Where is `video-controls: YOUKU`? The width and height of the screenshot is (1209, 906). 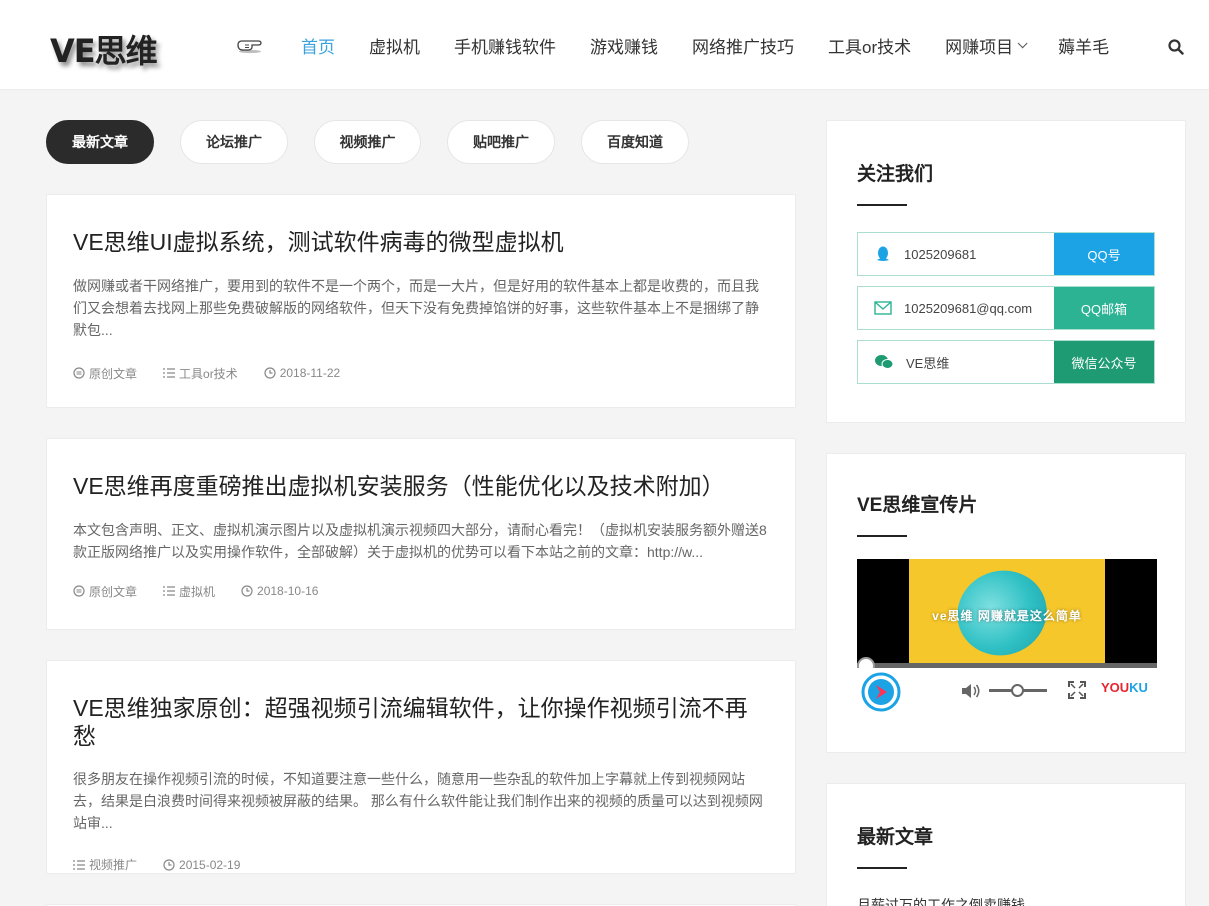
video-controls: YOUKU is located at coordinates (1007, 690).